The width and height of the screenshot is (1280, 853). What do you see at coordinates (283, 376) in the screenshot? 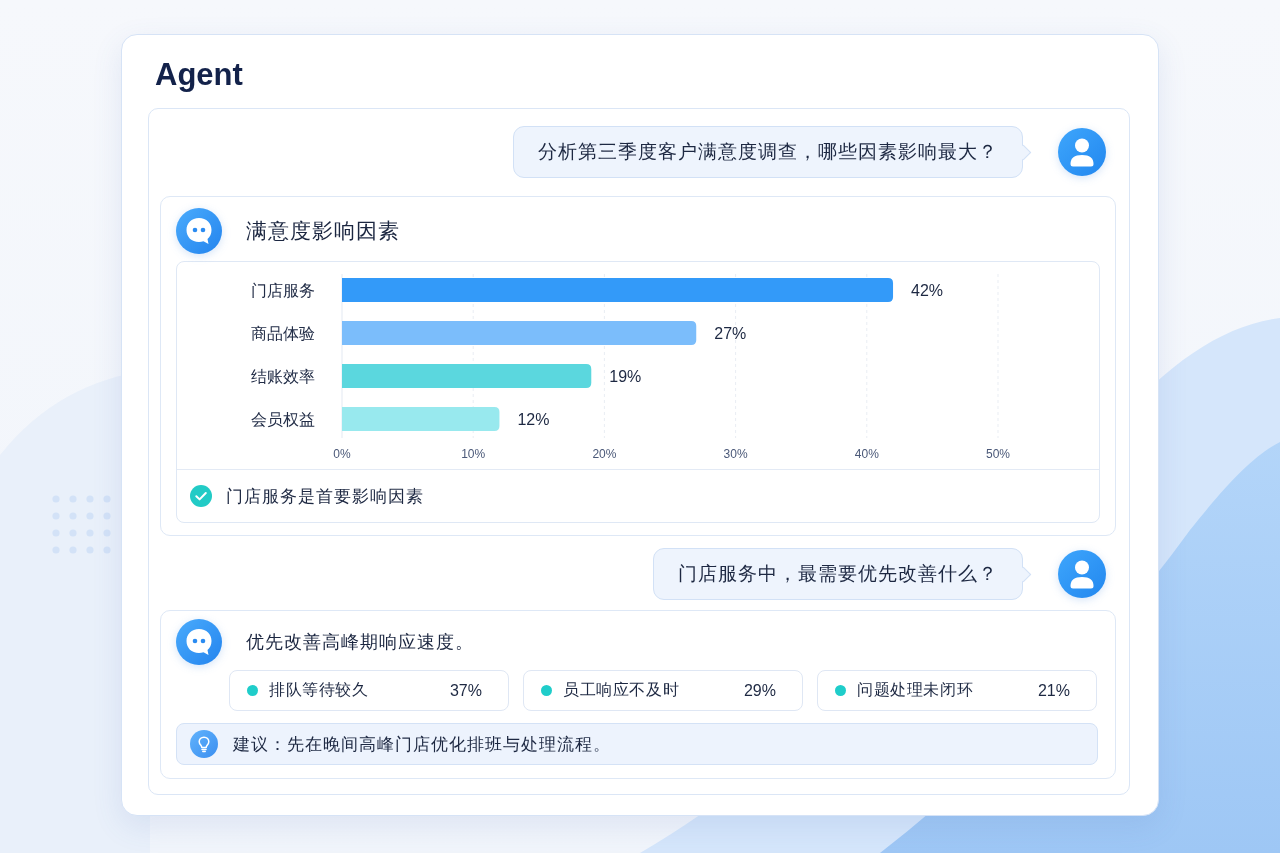
I see `category-label: 结账效率` at bounding box center [283, 376].